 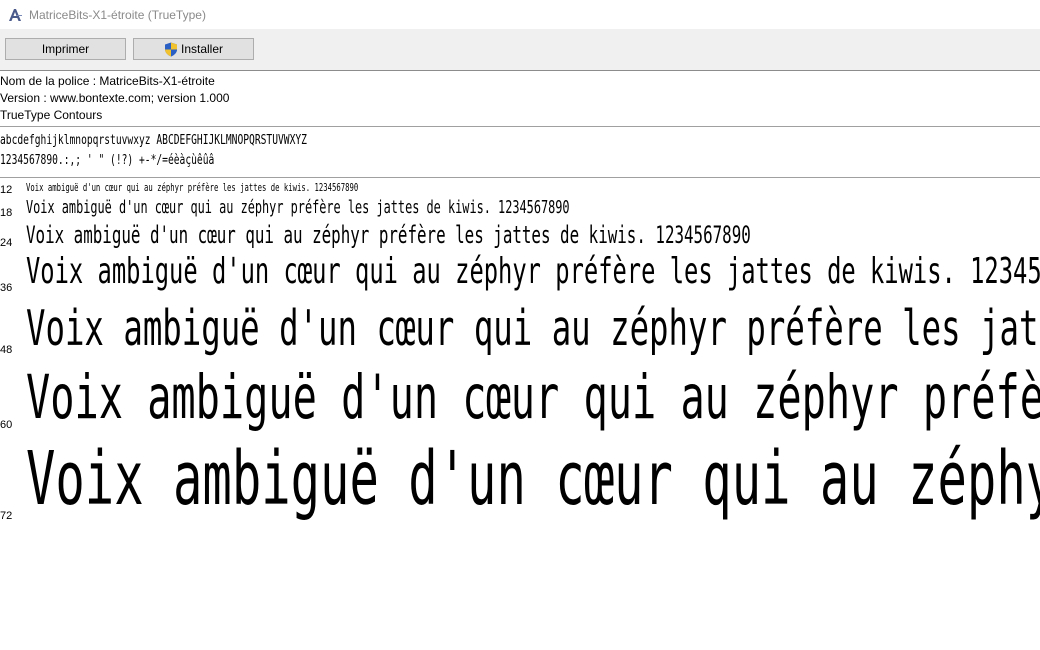 I want to click on sample-size-label: 72, so click(x=6, y=516).